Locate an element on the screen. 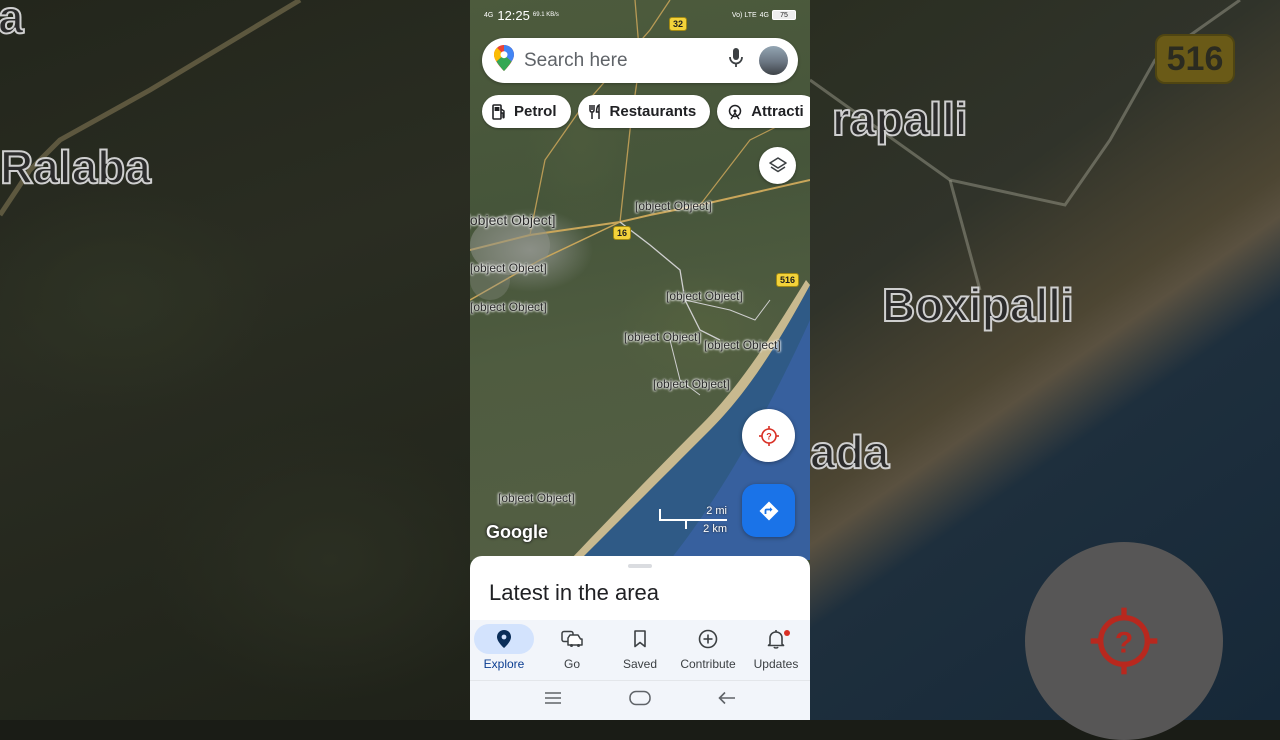 The image size is (1280, 740). network-indicator: 4G is located at coordinates (489, 15).